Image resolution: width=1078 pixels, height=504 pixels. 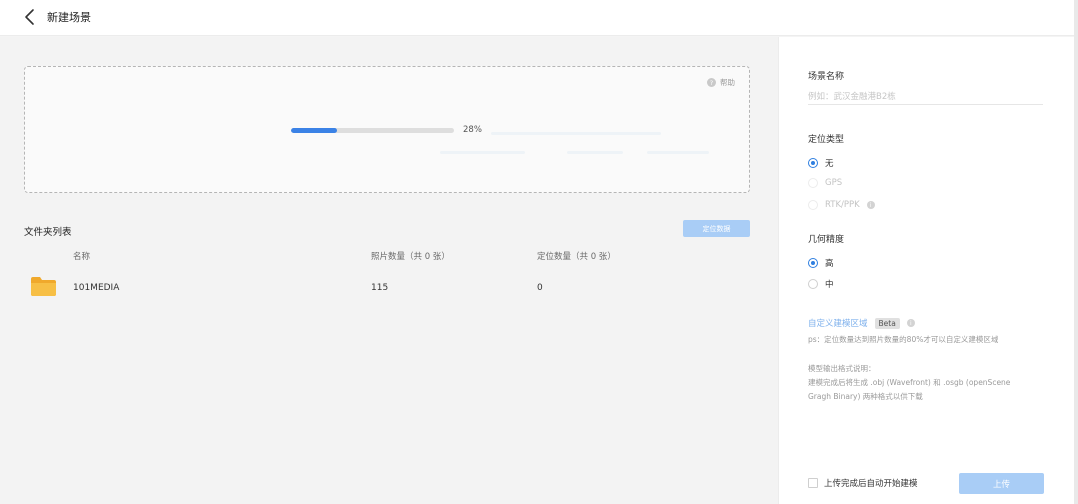 I want to click on back-arrow-icon, so click(x=30, y=17).